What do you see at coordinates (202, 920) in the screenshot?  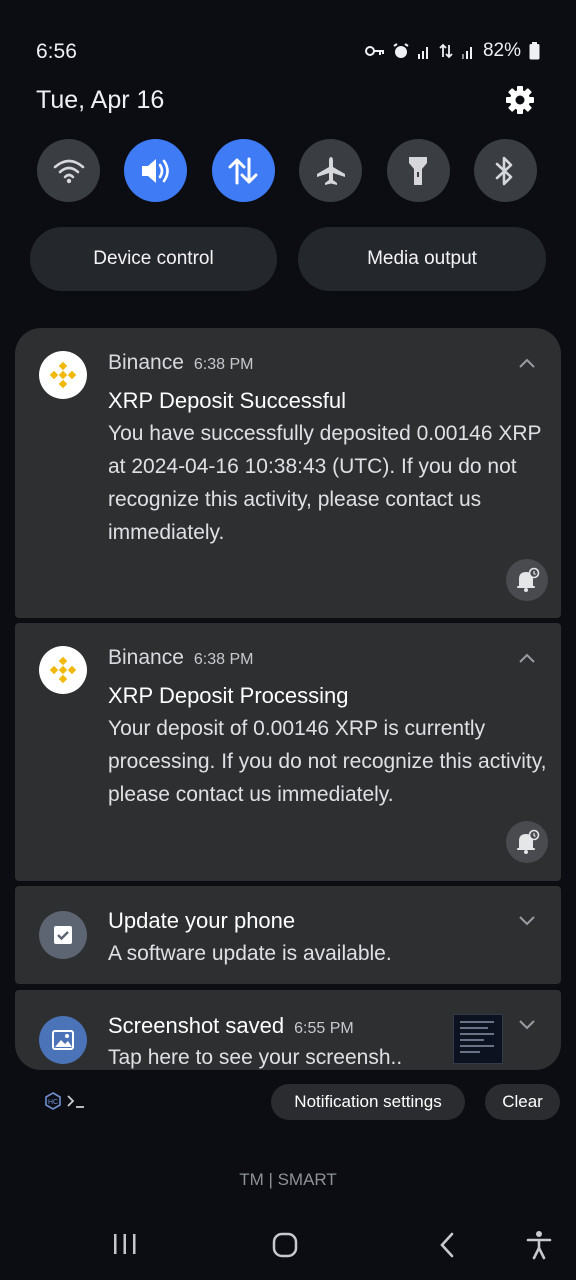 I see `notification-title: Update your phone` at bounding box center [202, 920].